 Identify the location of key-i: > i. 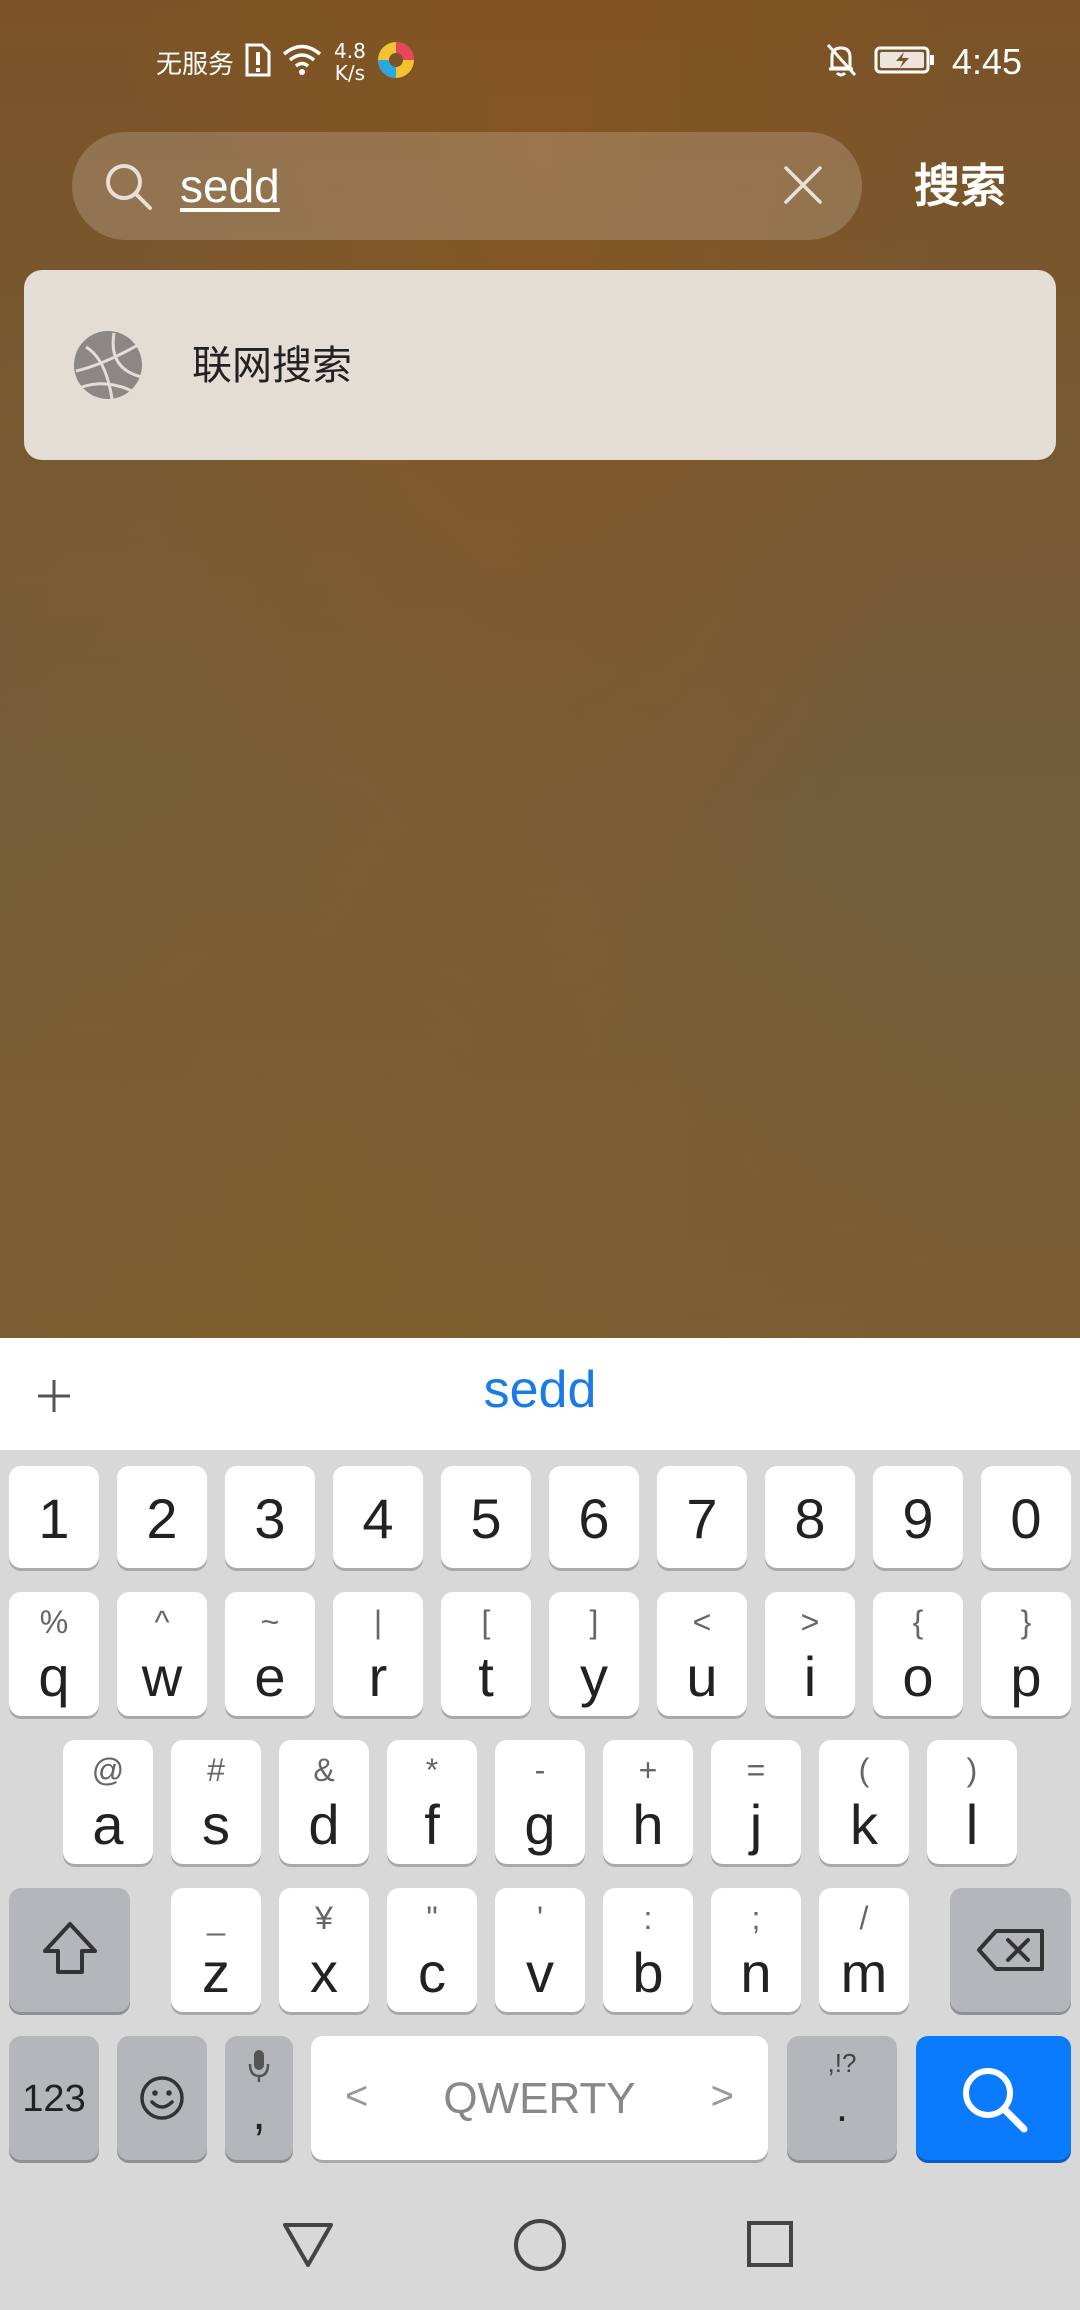
(810, 1654).